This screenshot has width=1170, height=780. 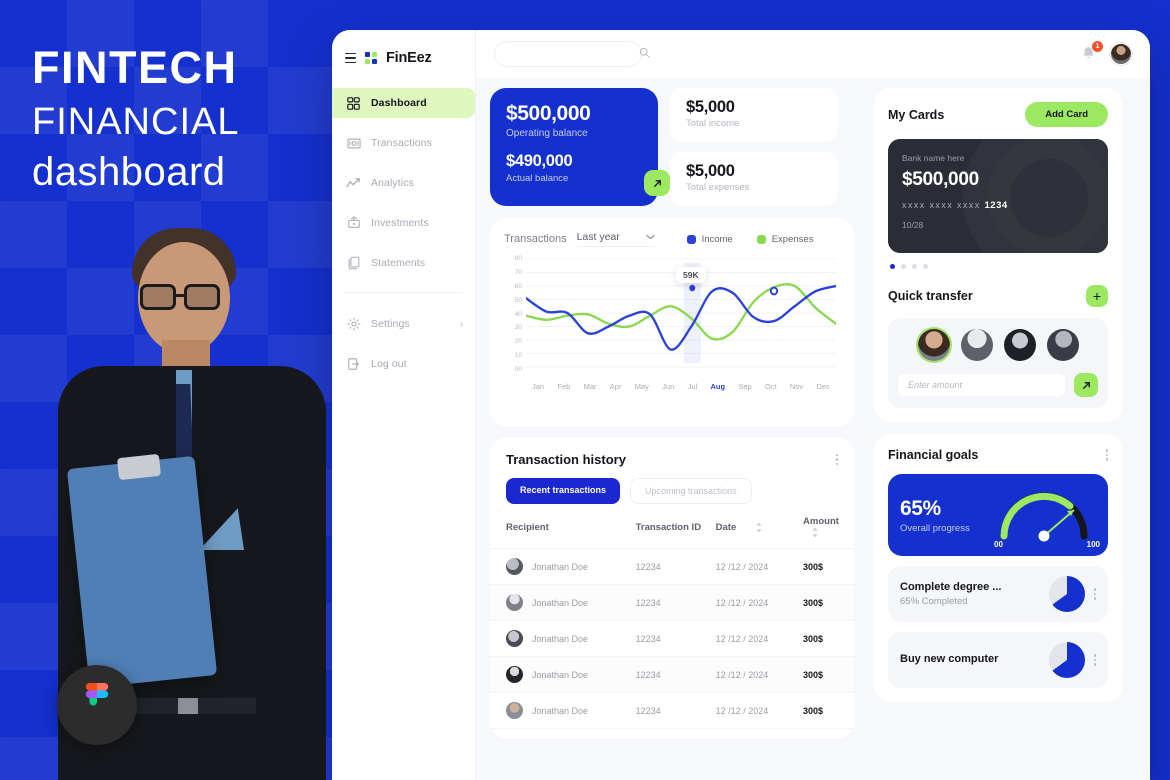 I want to click on notification-badge: 1, so click(x=1097, y=46).